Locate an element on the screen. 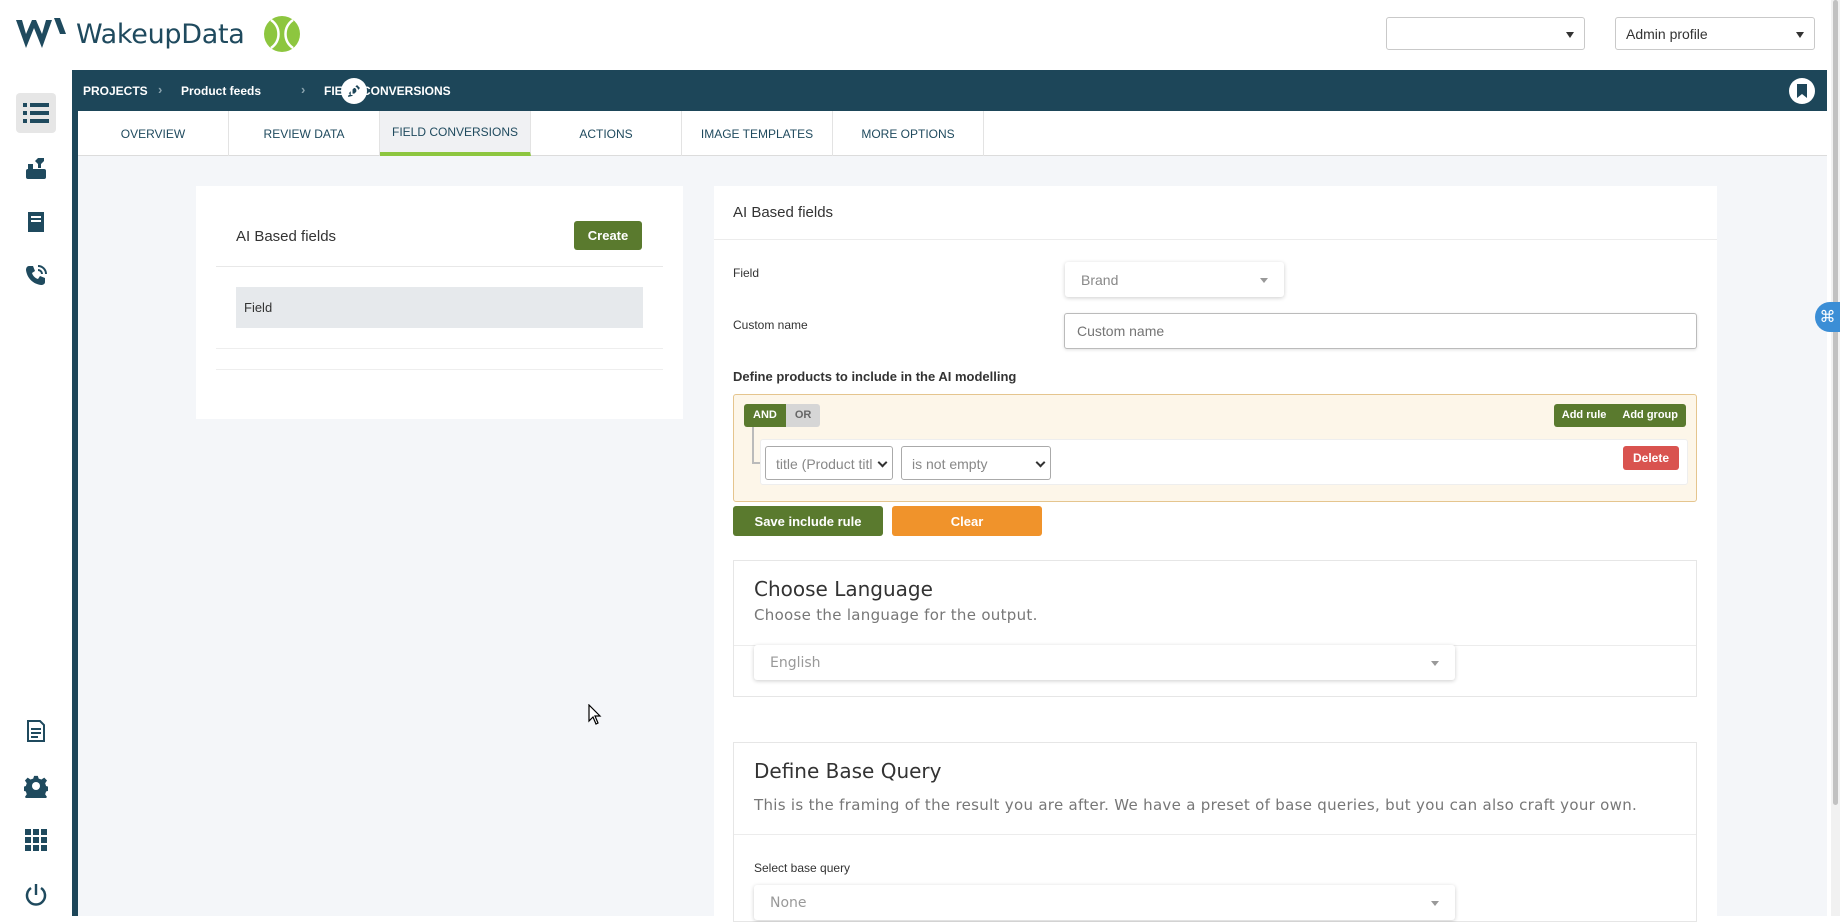  tab-field-conversions: FIELD CONVERSIONS is located at coordinates (455, 133).